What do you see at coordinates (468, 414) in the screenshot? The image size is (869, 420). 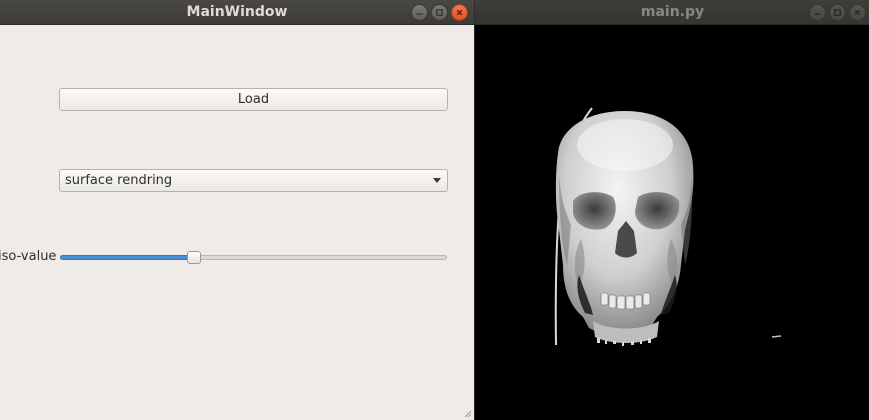 I see `resize-grip-icon` at bounding box center [468, 414].